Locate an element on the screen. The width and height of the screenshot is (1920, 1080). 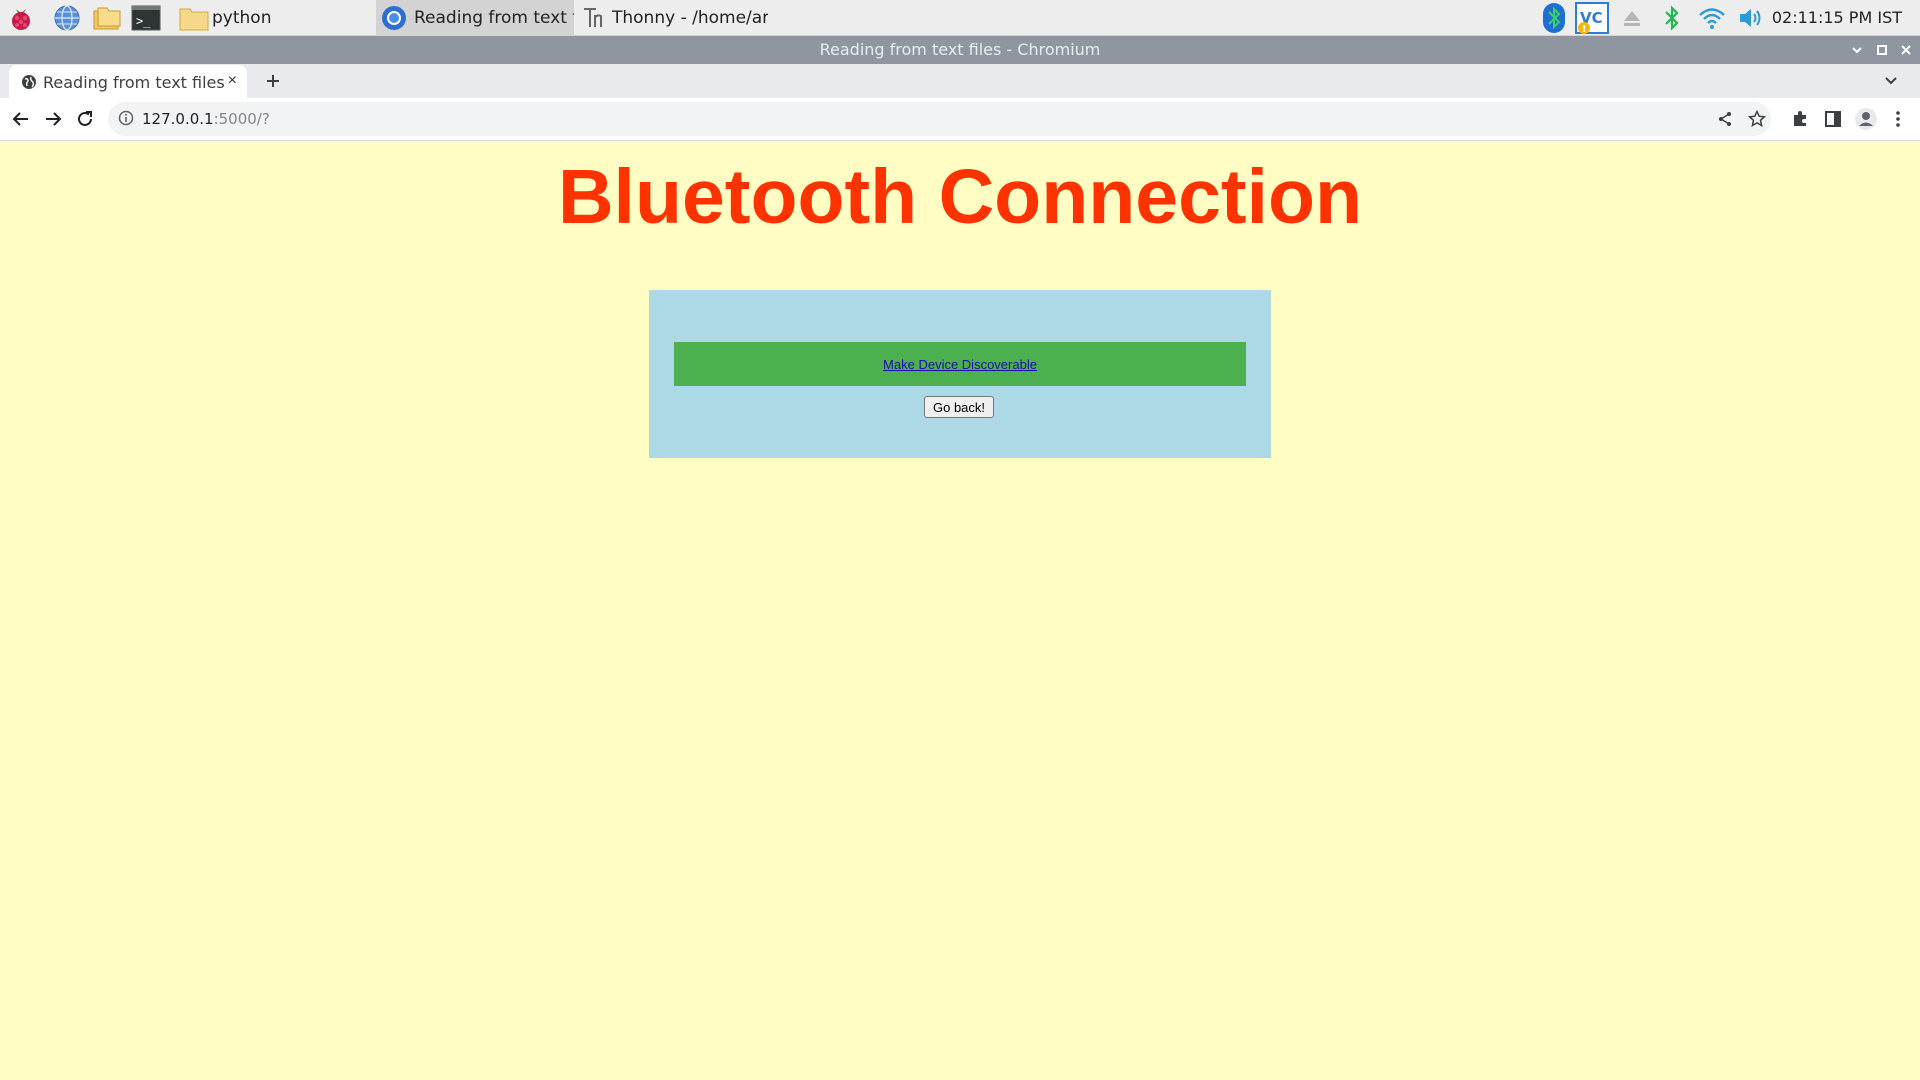
tab-search-chevron-icon is located at coordinates (1891, 81).